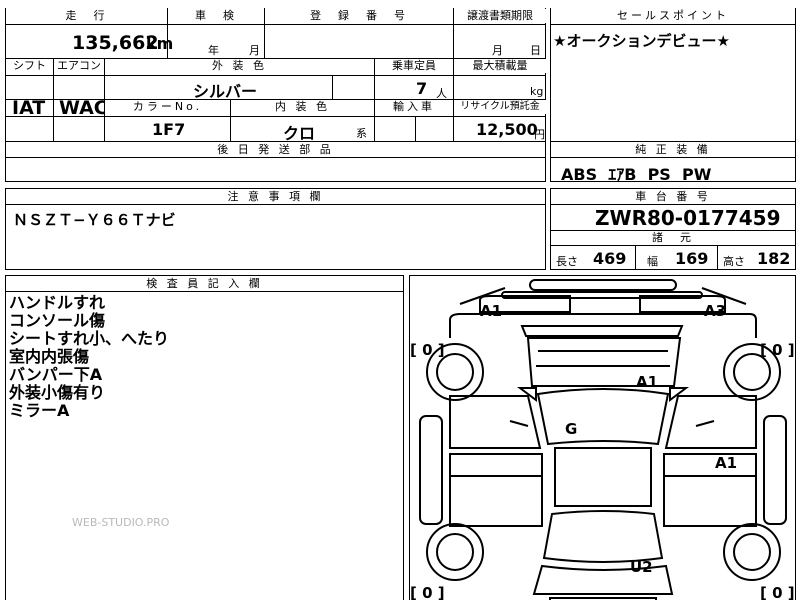 The image size is (800, 600). I want to click on height-value: 182, so click(774, 258).